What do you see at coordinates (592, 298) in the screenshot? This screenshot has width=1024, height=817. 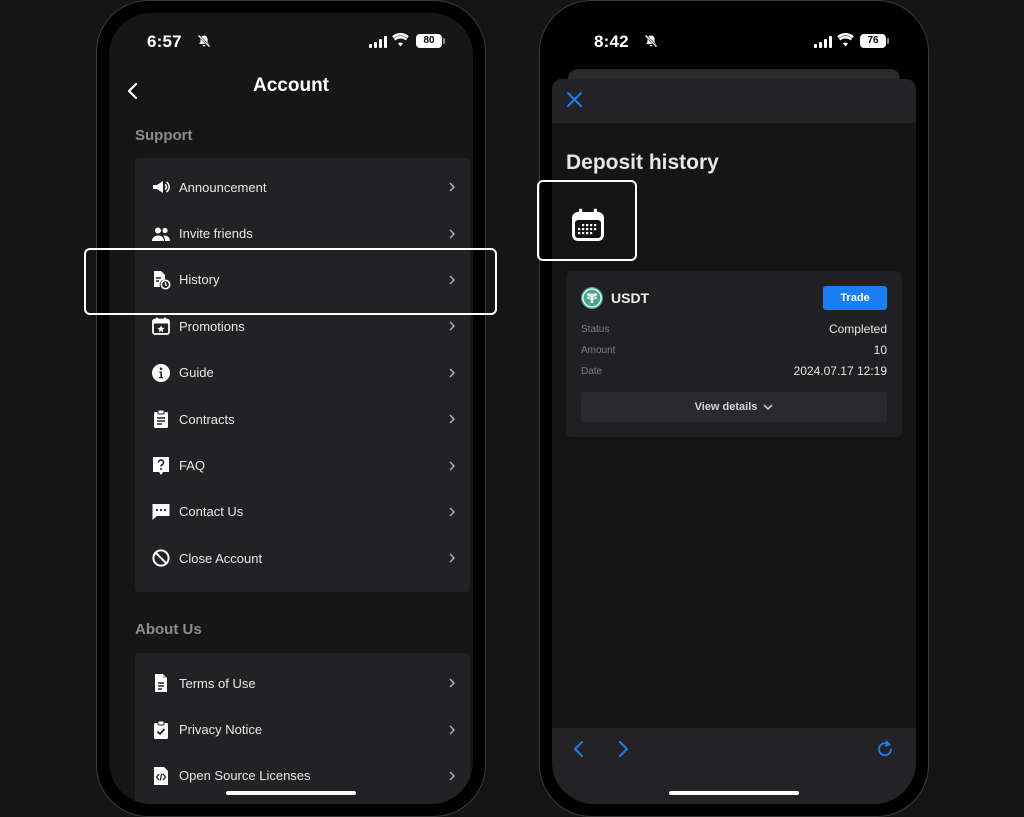 I see `usdt-coin-icon` at bounding box center [592, 298].